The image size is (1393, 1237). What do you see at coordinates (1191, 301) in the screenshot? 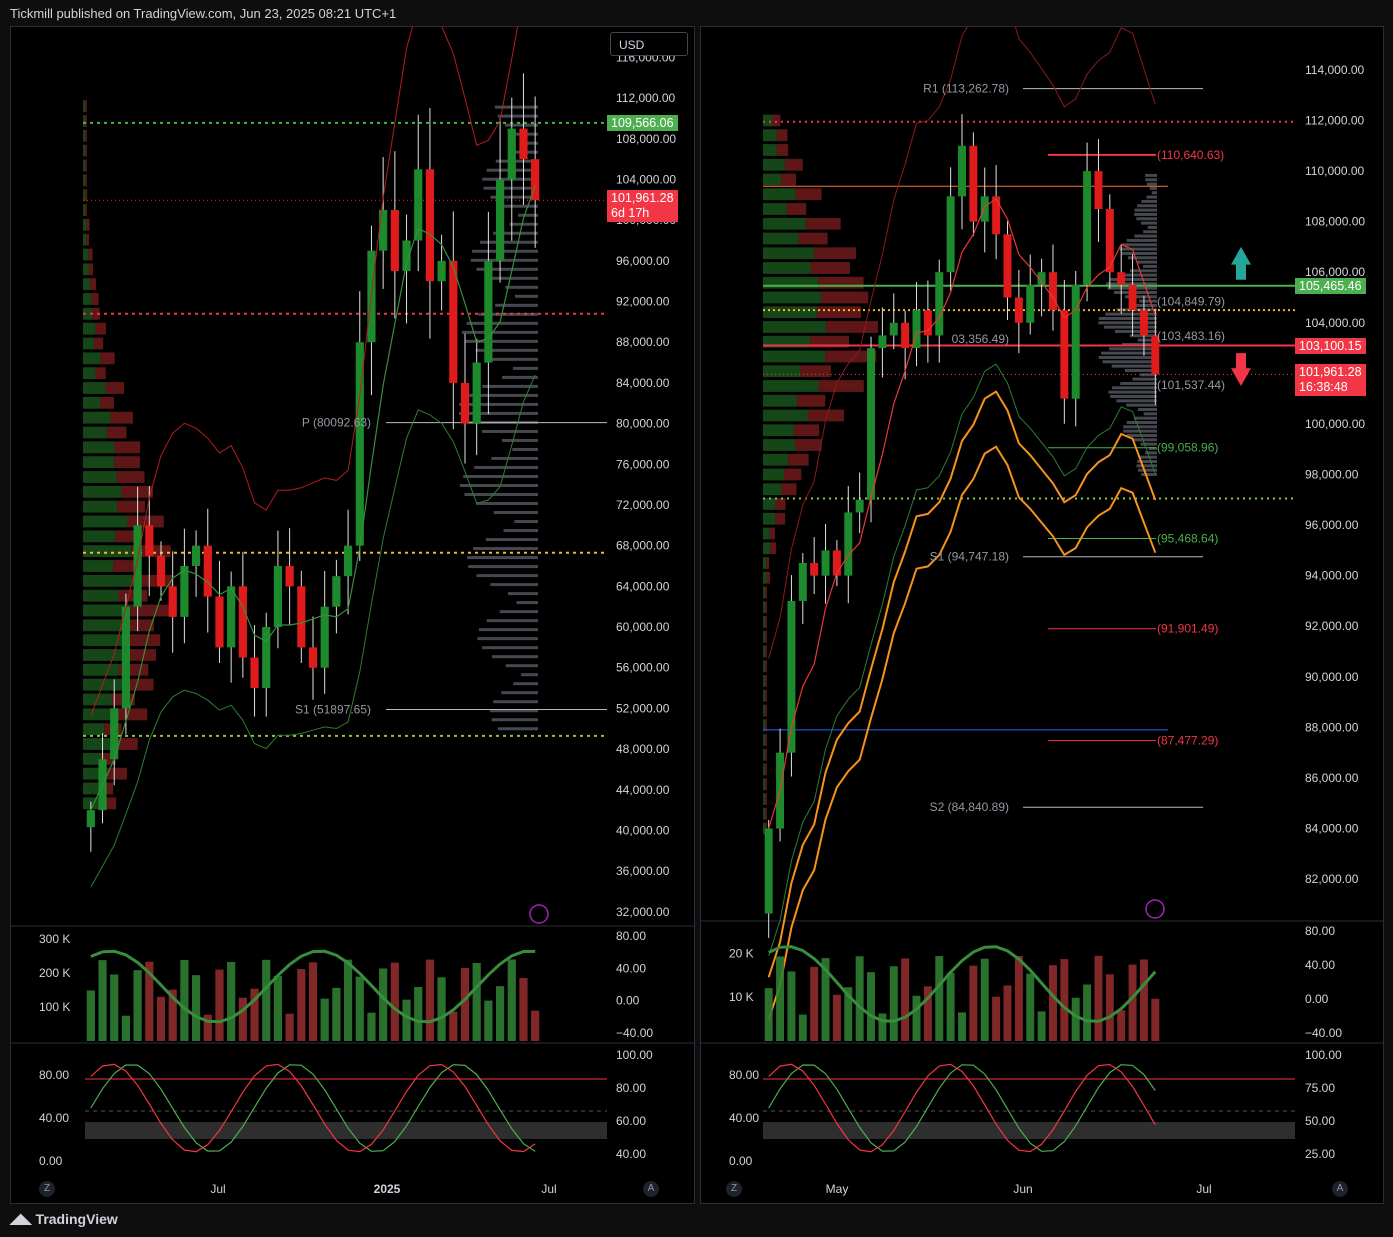
I see `pivot-label: (104,849.79)` at bounding box center [1191, 301].